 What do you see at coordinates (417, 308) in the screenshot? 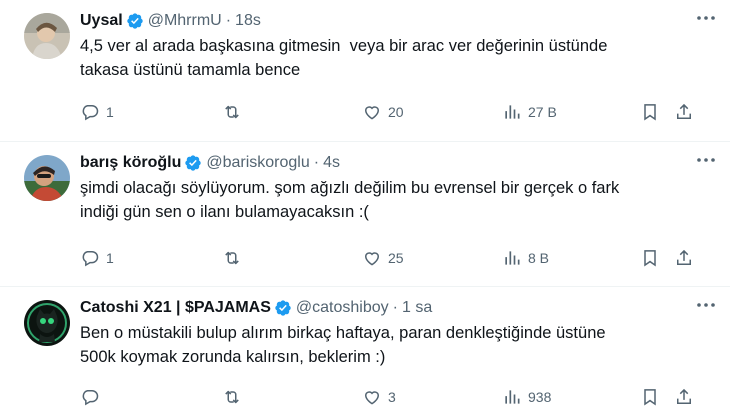
I see `timestamp: 1 sa` at bounding box center [417, 308].